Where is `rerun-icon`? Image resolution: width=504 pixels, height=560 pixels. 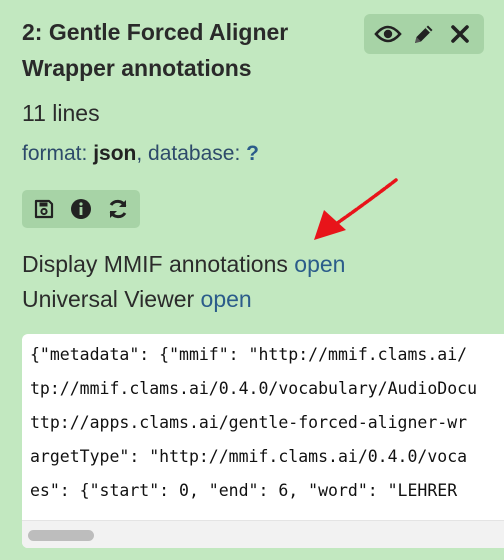 rerun-icon is located at coordinates (118, 209).